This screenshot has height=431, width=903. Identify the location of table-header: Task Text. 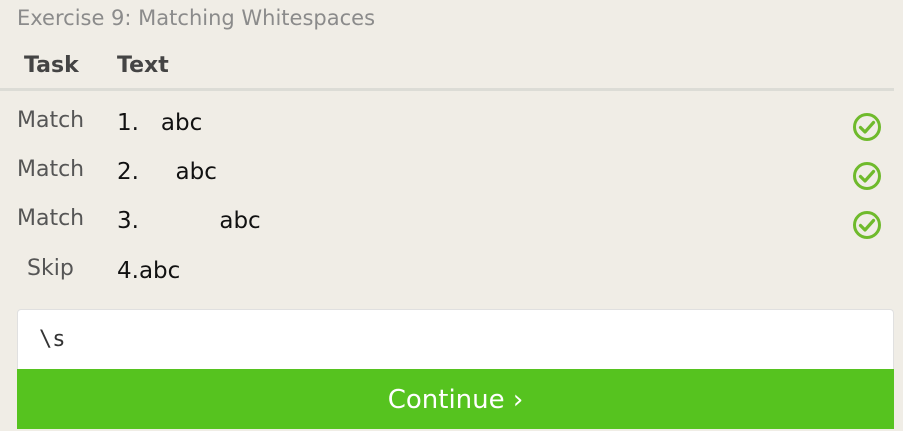
(447, 70).